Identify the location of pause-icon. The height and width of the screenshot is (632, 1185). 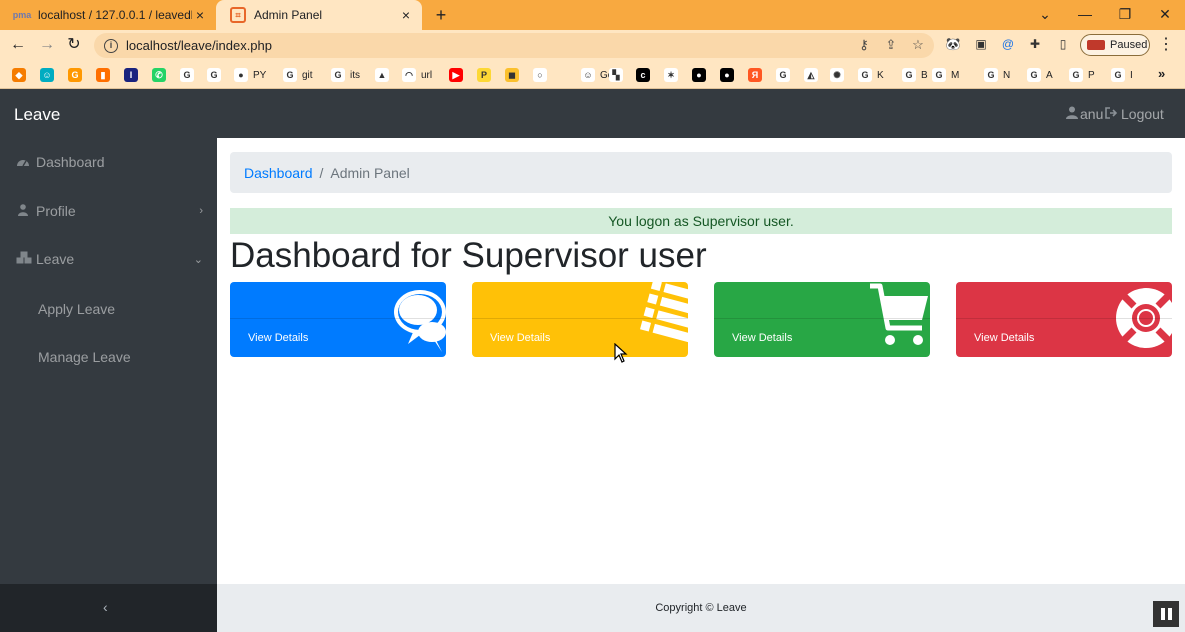
(1166, 614).